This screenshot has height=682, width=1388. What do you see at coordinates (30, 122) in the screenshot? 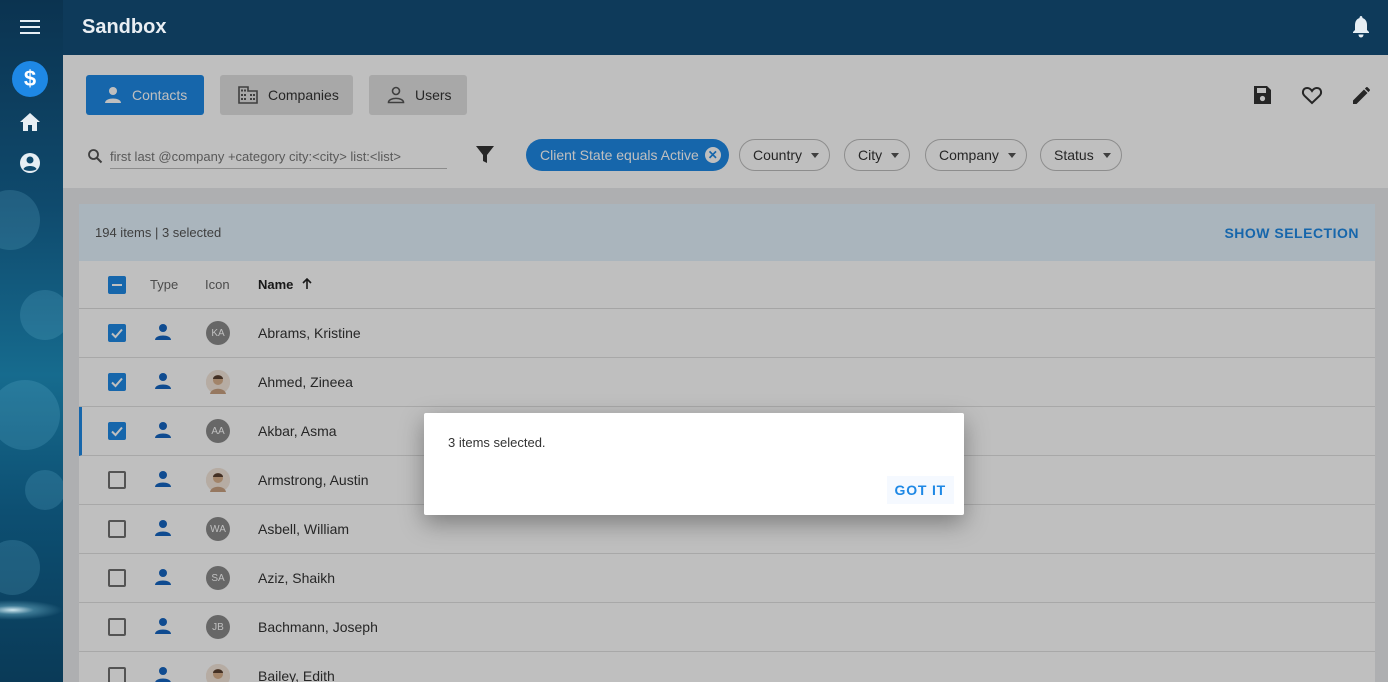
I see `home-icon` at bounding box center [30, 122].